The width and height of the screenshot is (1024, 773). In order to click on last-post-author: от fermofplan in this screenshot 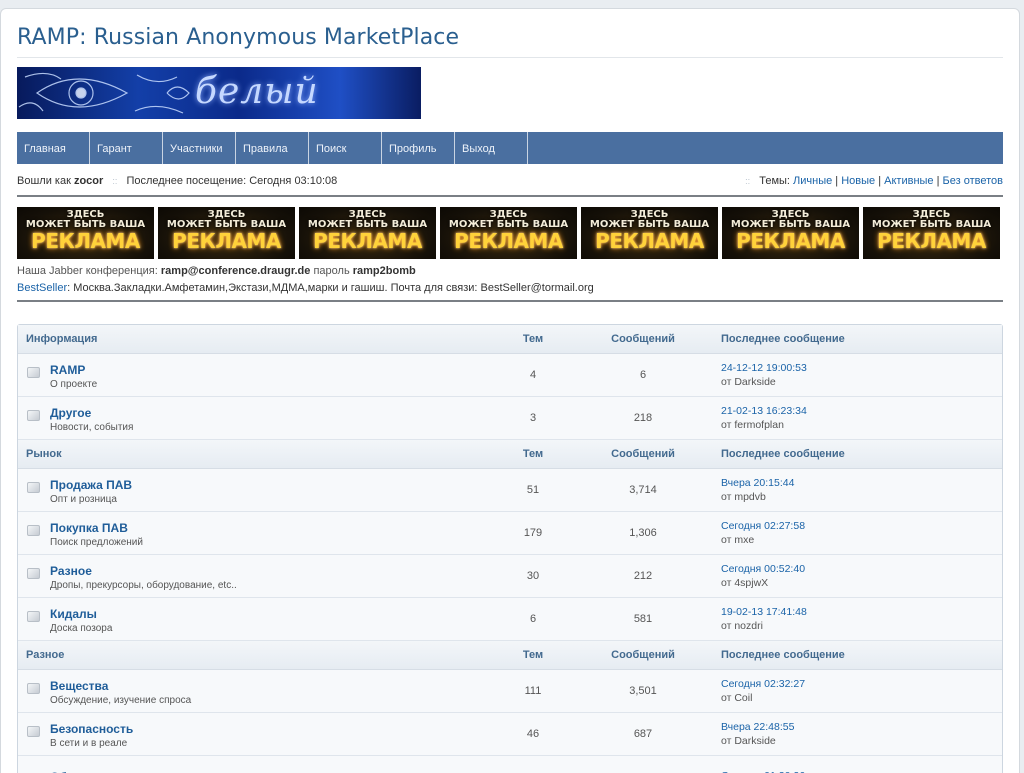, I will do `click(752, 425)`.